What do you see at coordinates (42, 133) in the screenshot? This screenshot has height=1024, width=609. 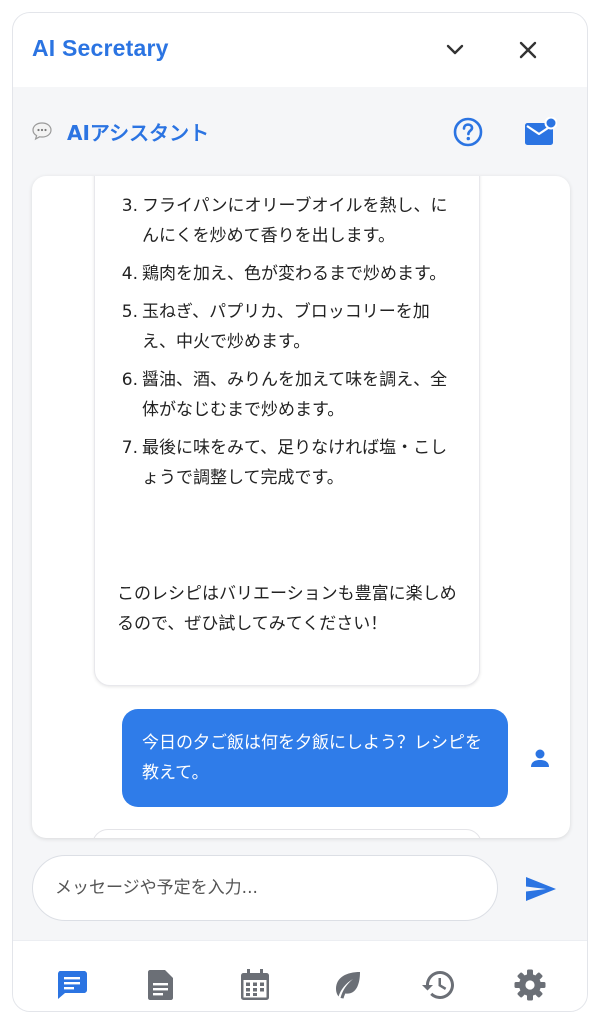 I see `speech-bubble-icon` at bounding box center [42, 133].